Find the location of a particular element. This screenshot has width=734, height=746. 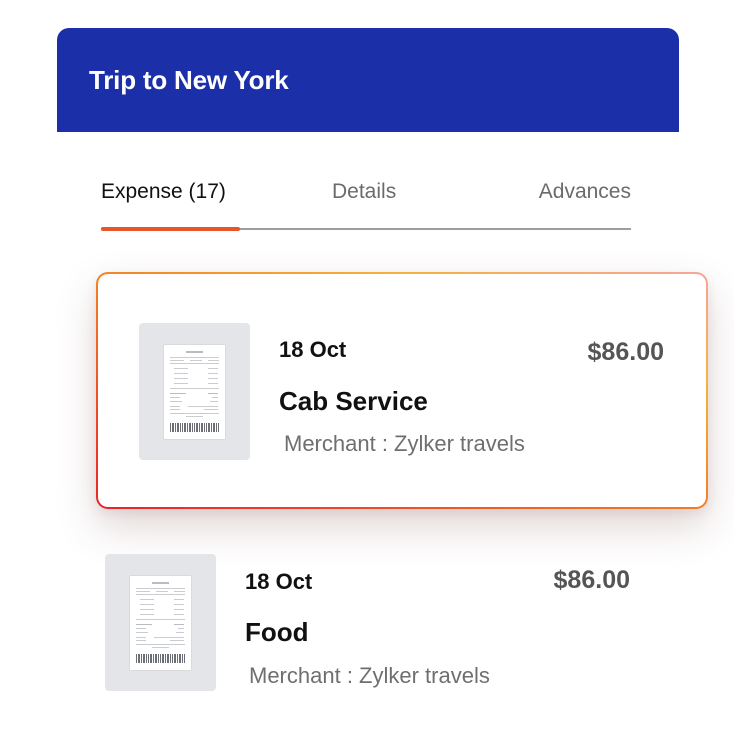

tab-advances: Advances is located at coordinates (585, 192).